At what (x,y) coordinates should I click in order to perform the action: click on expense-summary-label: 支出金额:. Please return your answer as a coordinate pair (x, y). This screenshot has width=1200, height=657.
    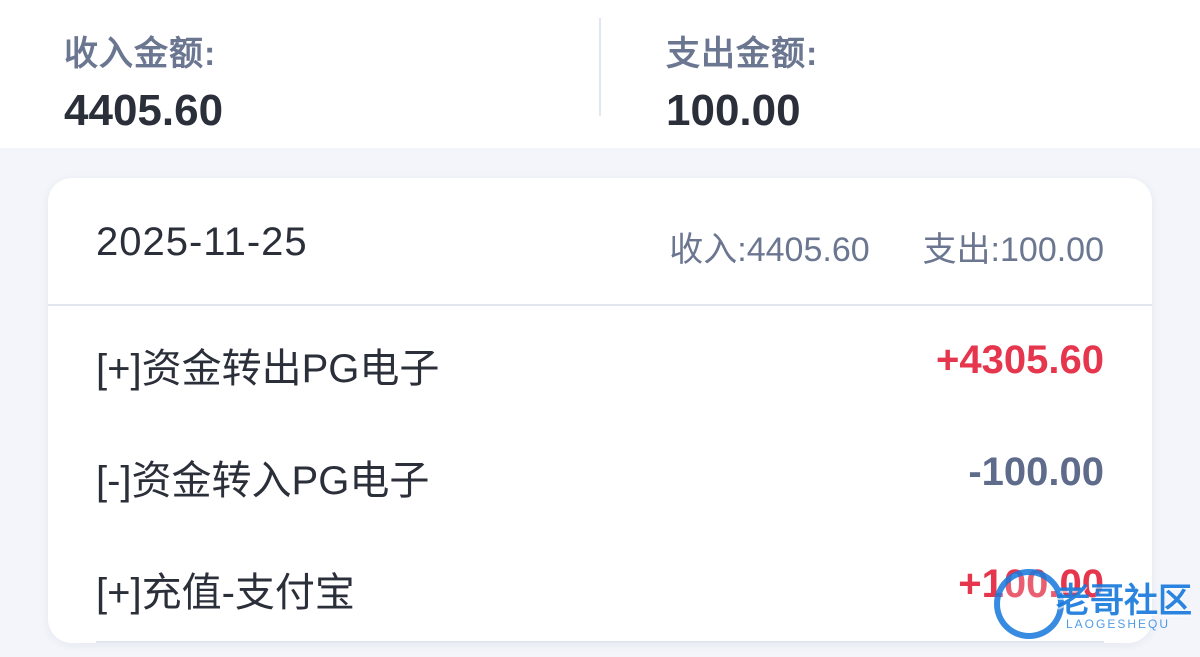
    Looking at the image, I should click on (742, 54).